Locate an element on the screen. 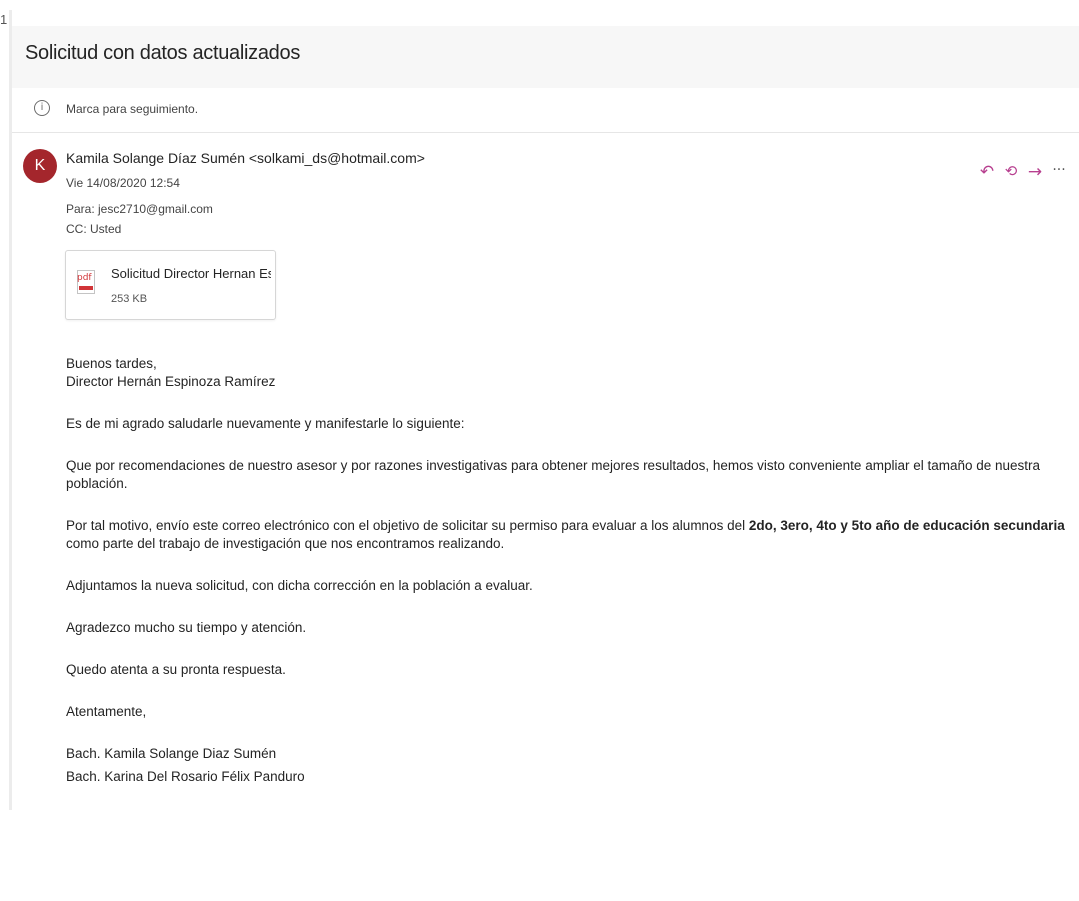 Image resolution: width=1079 pixels, height=901 pixels. cc-recipients: CC: Usted is located at coordinates (94, 229).